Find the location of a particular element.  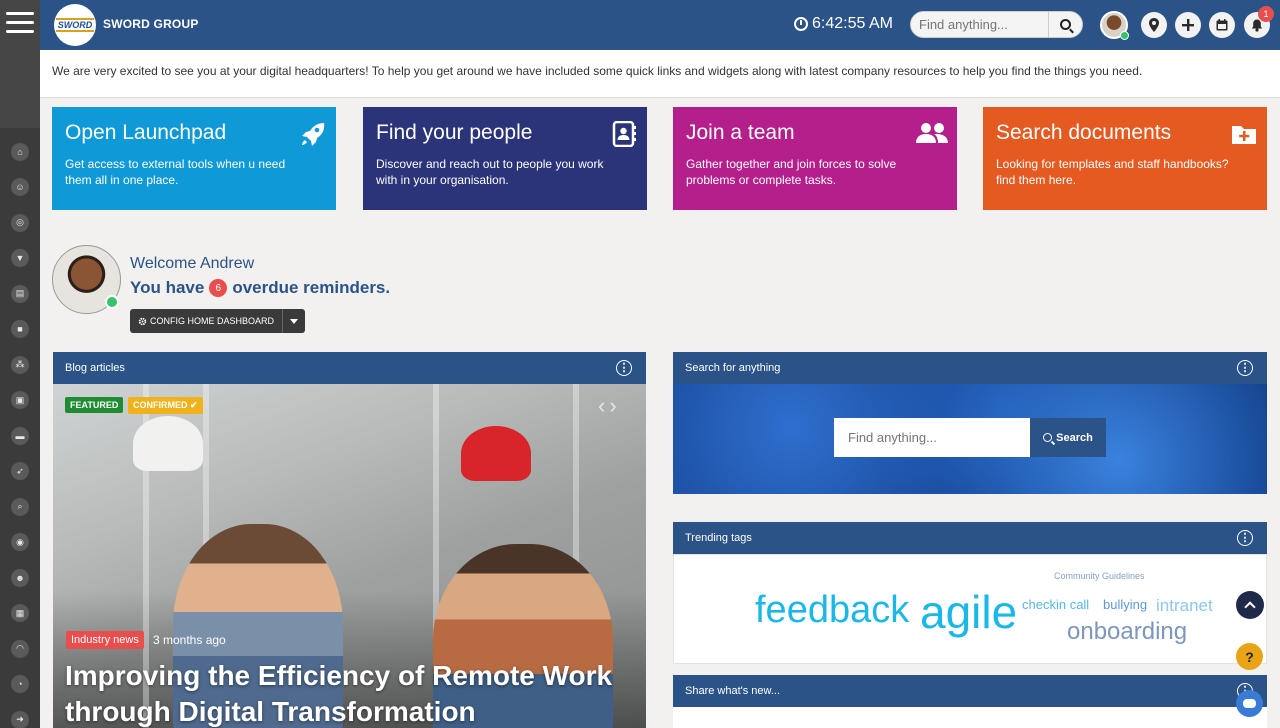

create-button is located at coordinates (1188, 25).